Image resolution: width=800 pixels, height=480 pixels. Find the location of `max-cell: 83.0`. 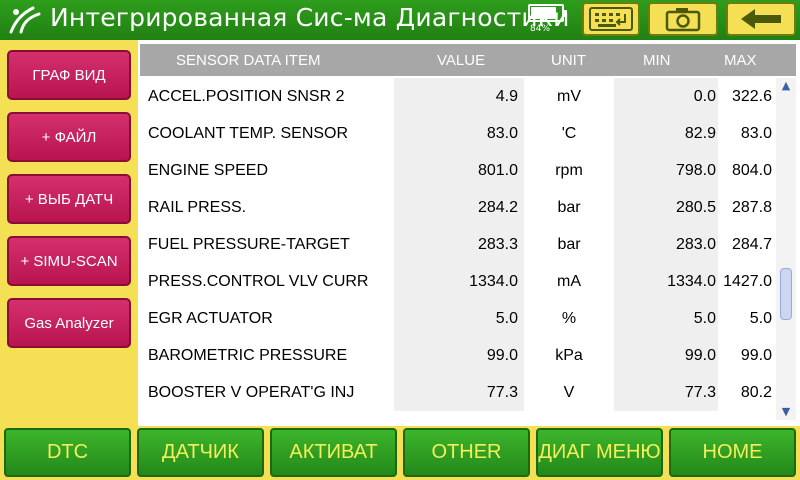

max-cell: 83.0 is located at coordinates (756, 133).